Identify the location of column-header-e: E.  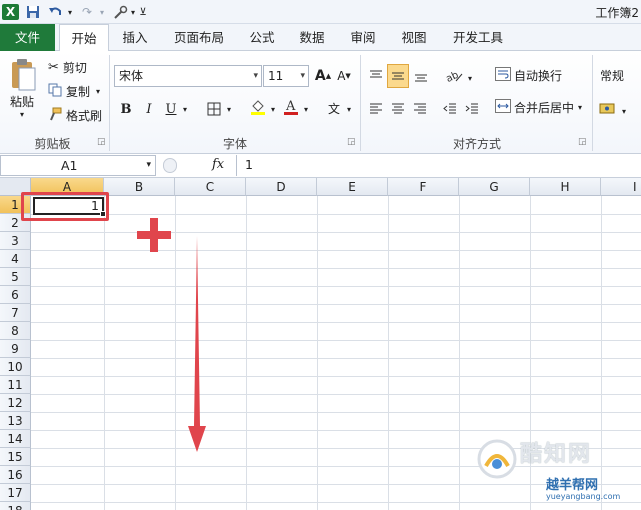
(352, 187).